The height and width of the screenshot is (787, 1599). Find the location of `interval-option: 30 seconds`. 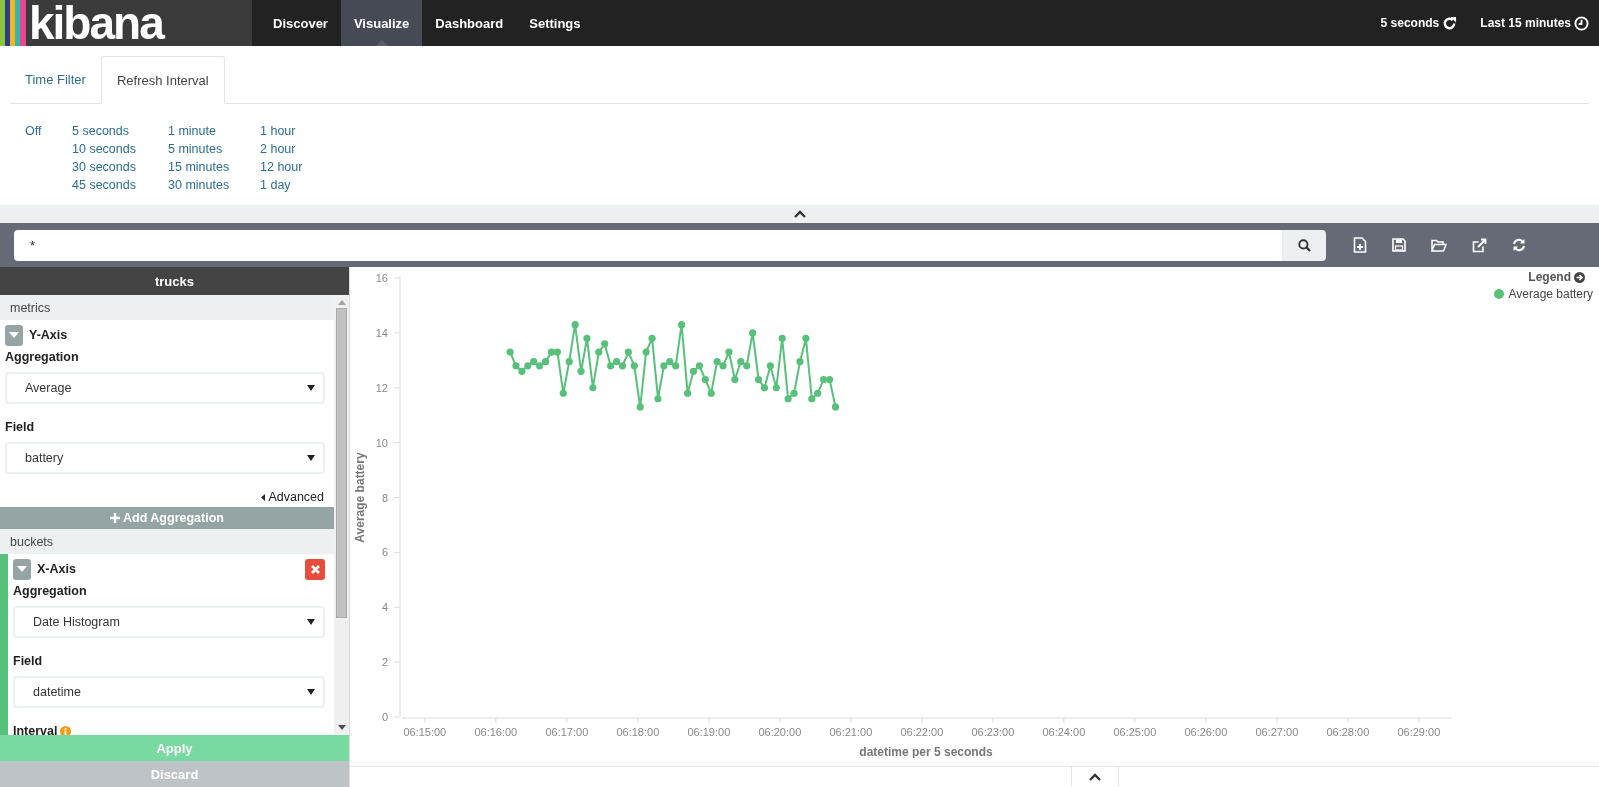

interval-option: 30 seconds is located at coordinates (120, 167).